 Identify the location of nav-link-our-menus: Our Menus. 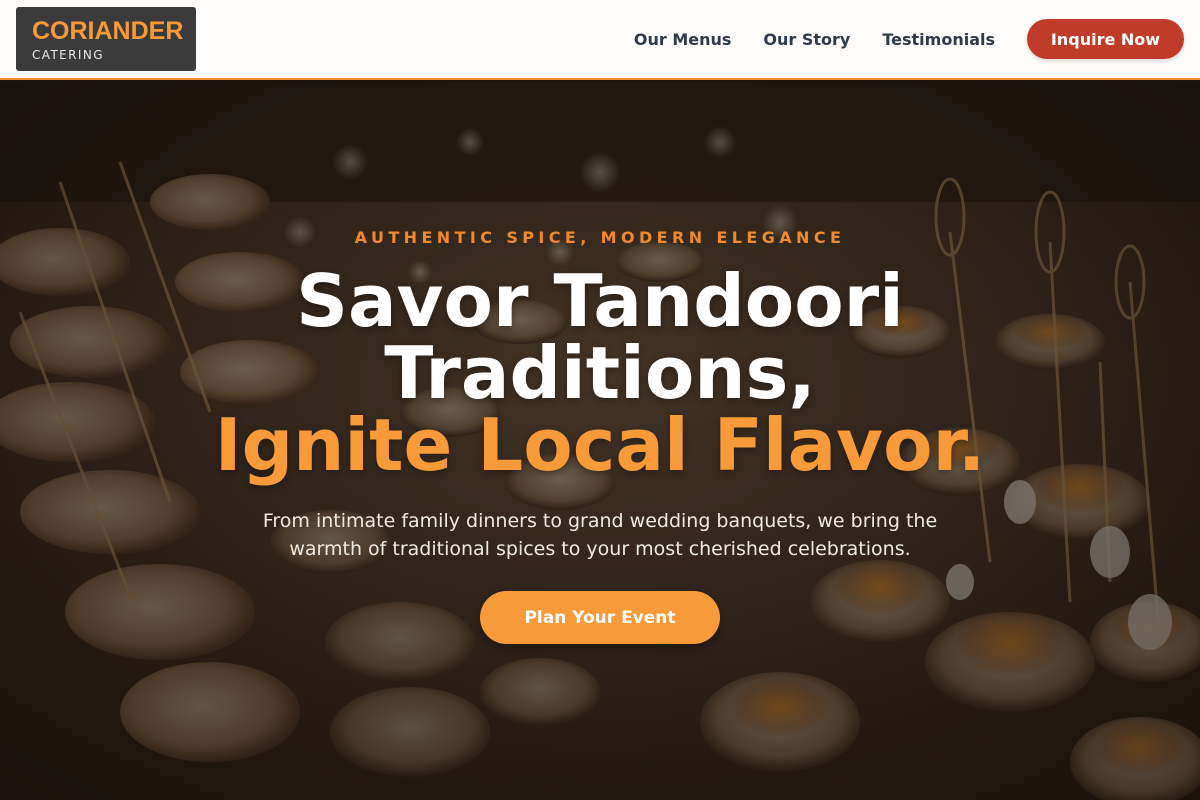
(683, 39).